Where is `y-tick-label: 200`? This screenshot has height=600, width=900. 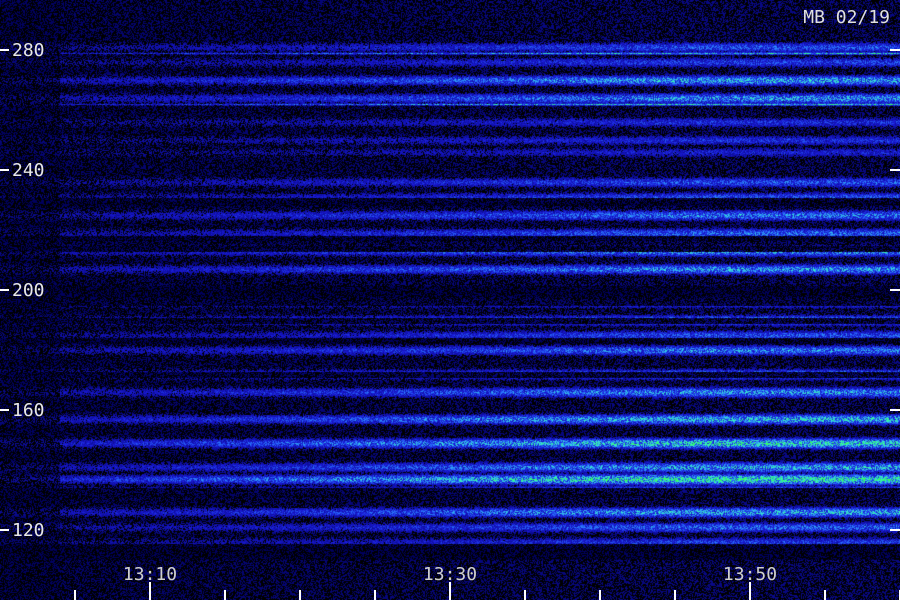
y-tick-label: 200 is located at coordinates (28, 290).